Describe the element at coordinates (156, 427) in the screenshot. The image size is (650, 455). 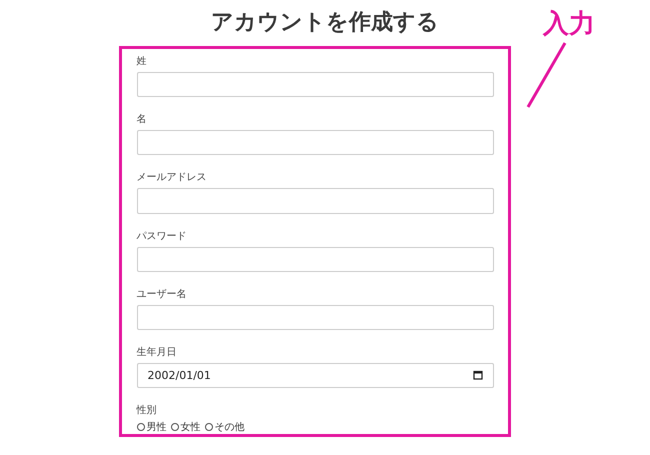
I see `radio-label: 男性` at that location.